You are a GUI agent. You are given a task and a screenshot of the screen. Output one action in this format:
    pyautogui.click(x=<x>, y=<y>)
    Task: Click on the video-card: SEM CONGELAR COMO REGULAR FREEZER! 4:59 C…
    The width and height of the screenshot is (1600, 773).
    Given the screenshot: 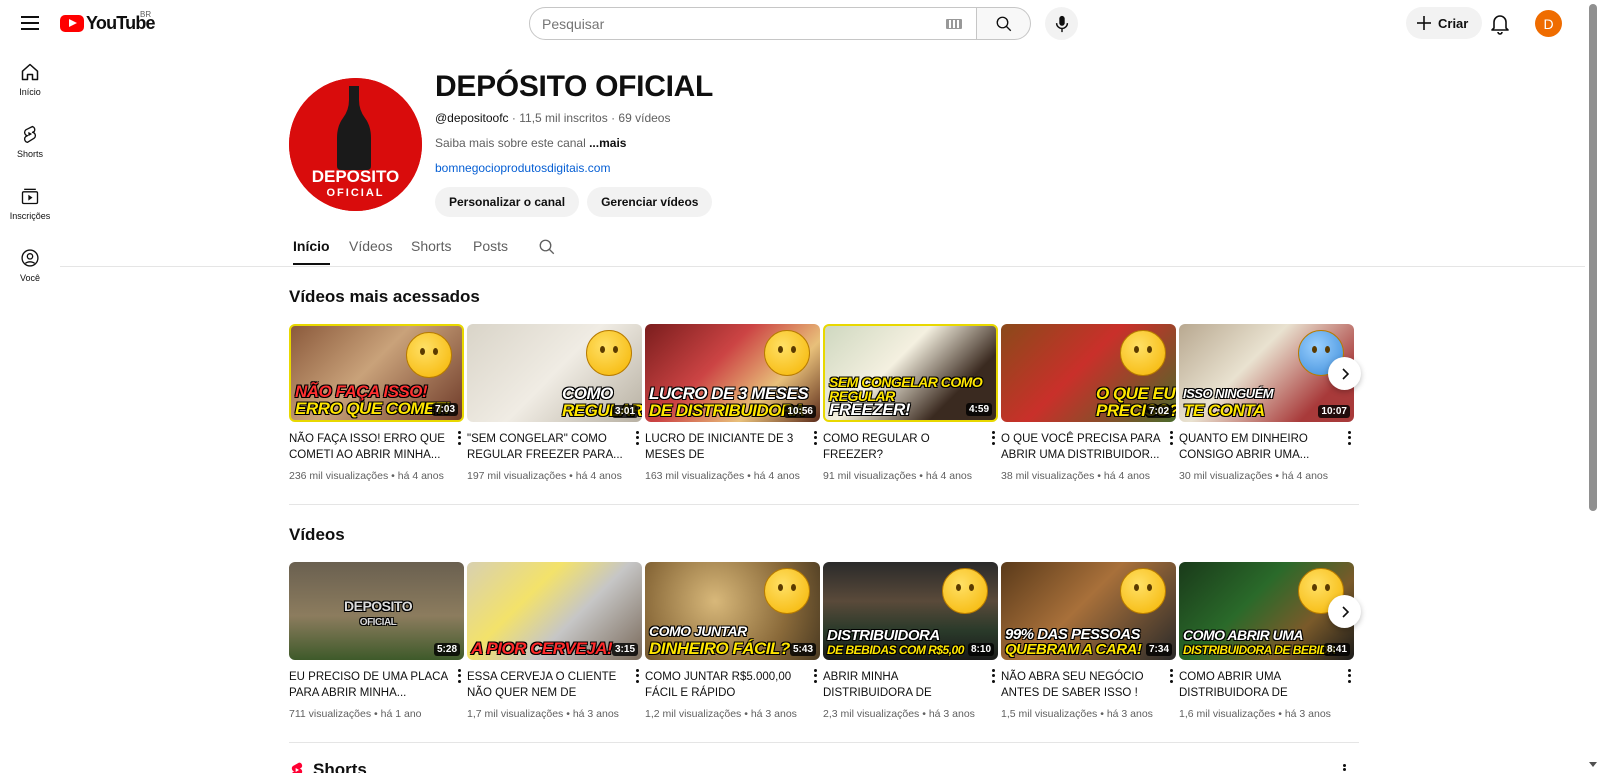 What is the action you would take?
    pyautogui.click(x=910, y=403)
    